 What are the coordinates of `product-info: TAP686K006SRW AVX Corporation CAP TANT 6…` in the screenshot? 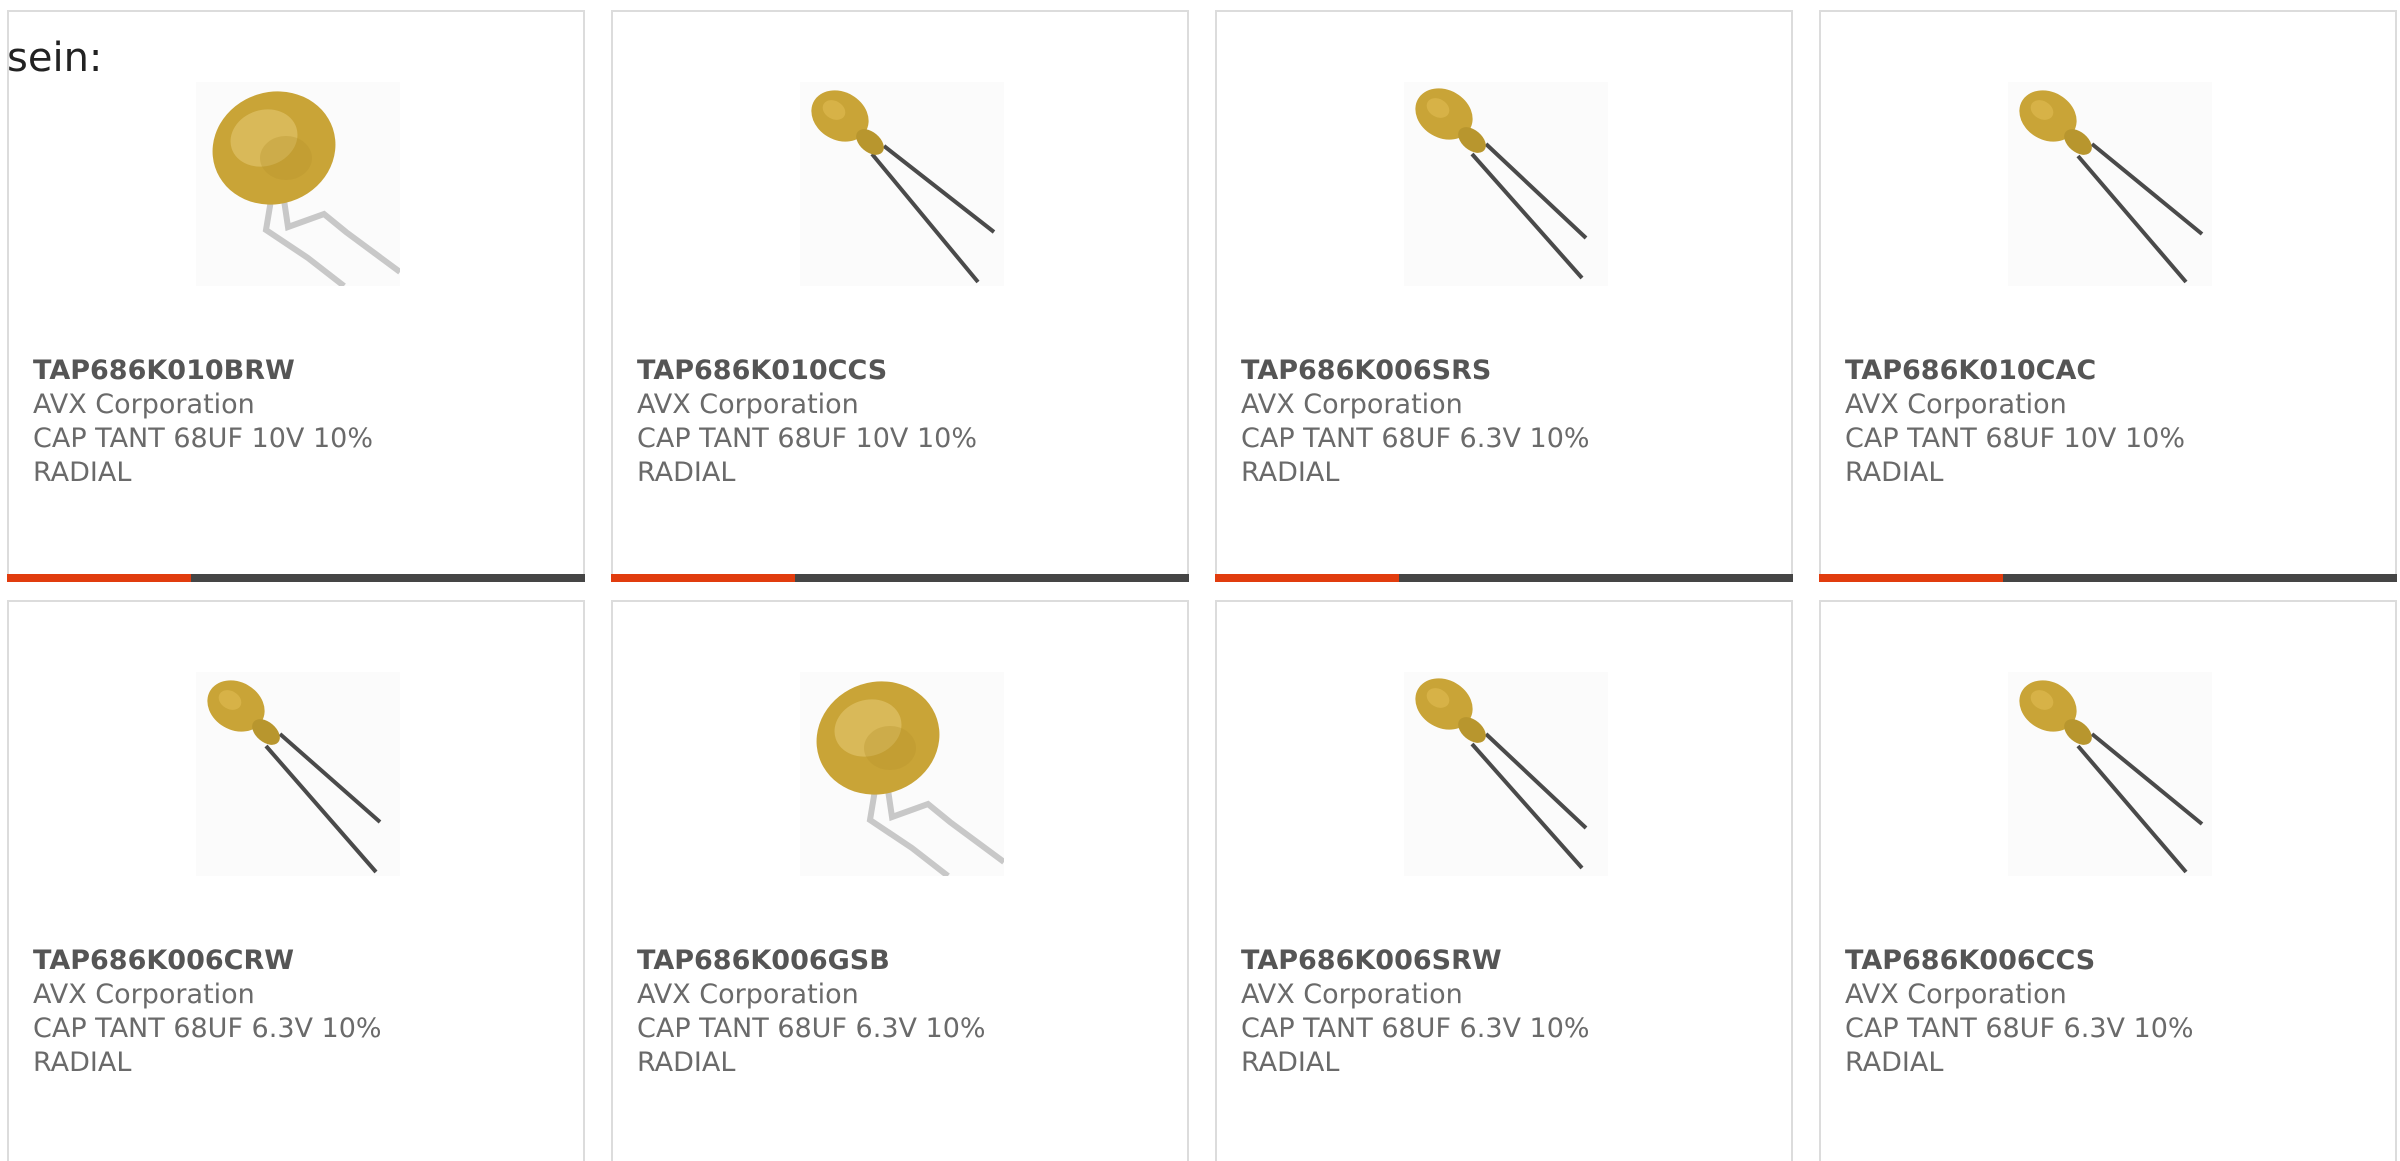 It's located at (1415, 1012).